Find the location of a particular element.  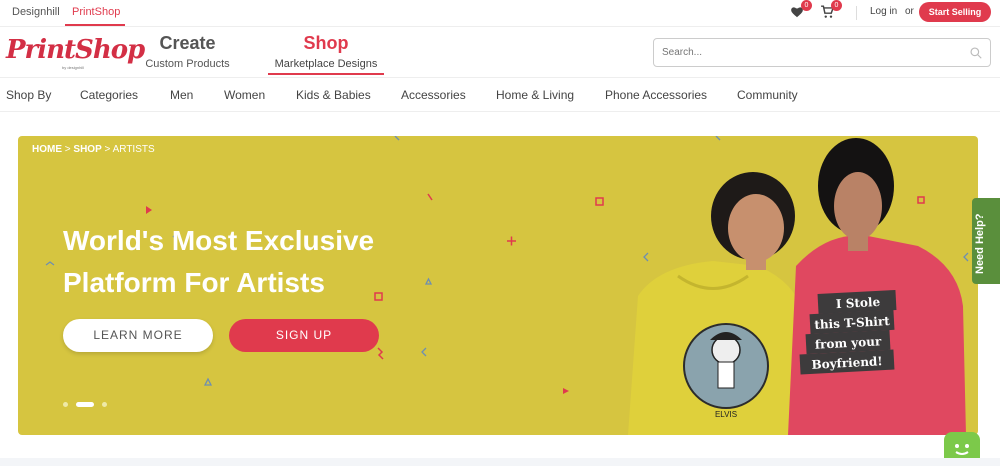

breadcrumb-home: HOME is located at coordinates (47, 149).